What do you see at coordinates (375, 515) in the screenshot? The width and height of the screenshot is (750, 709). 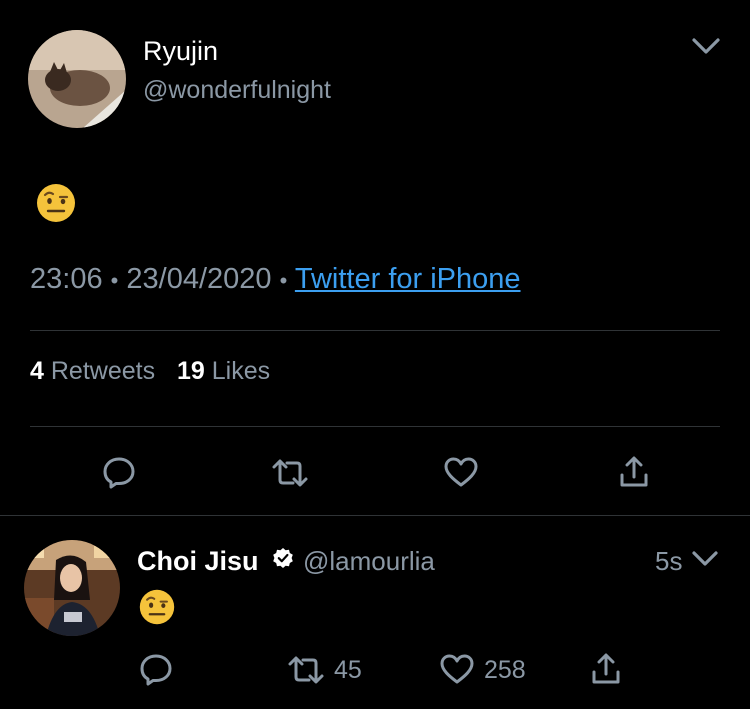 I see `section-divider` at bounding box center [375, 515].